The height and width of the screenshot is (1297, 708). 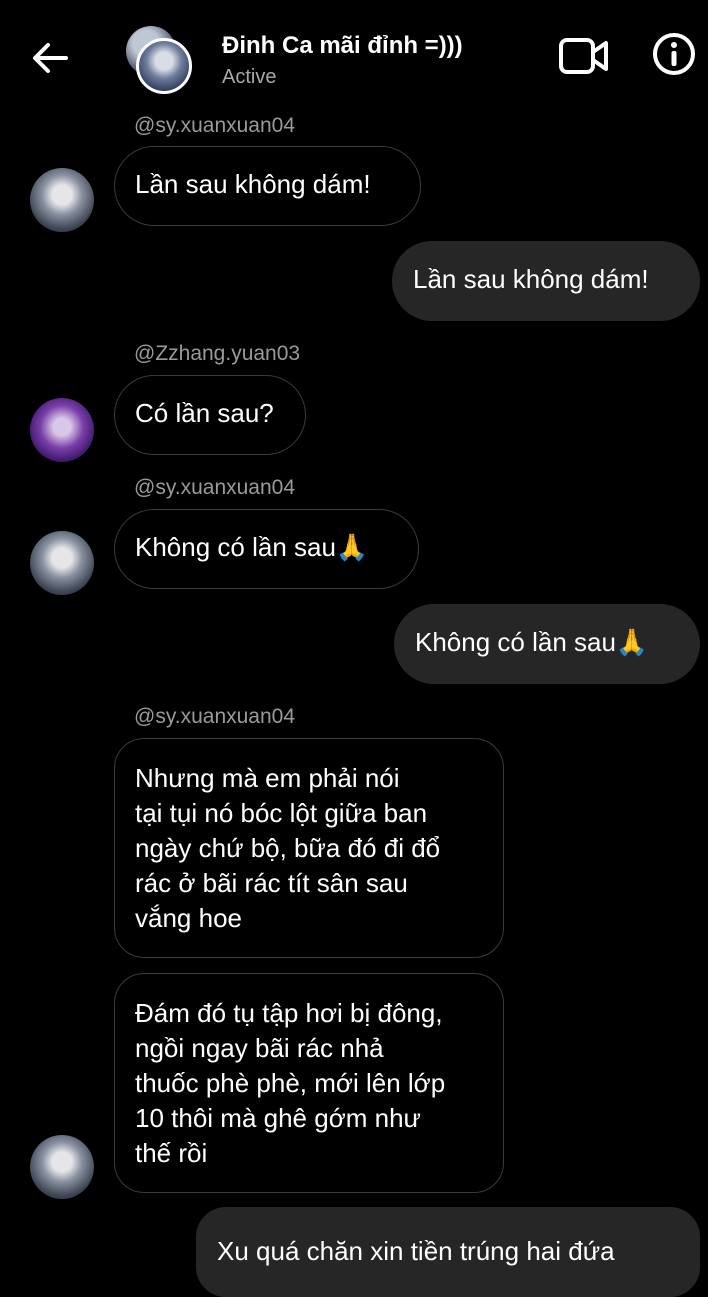 I want to click on message-line: thế rồi, so click(x=171, y=1153).